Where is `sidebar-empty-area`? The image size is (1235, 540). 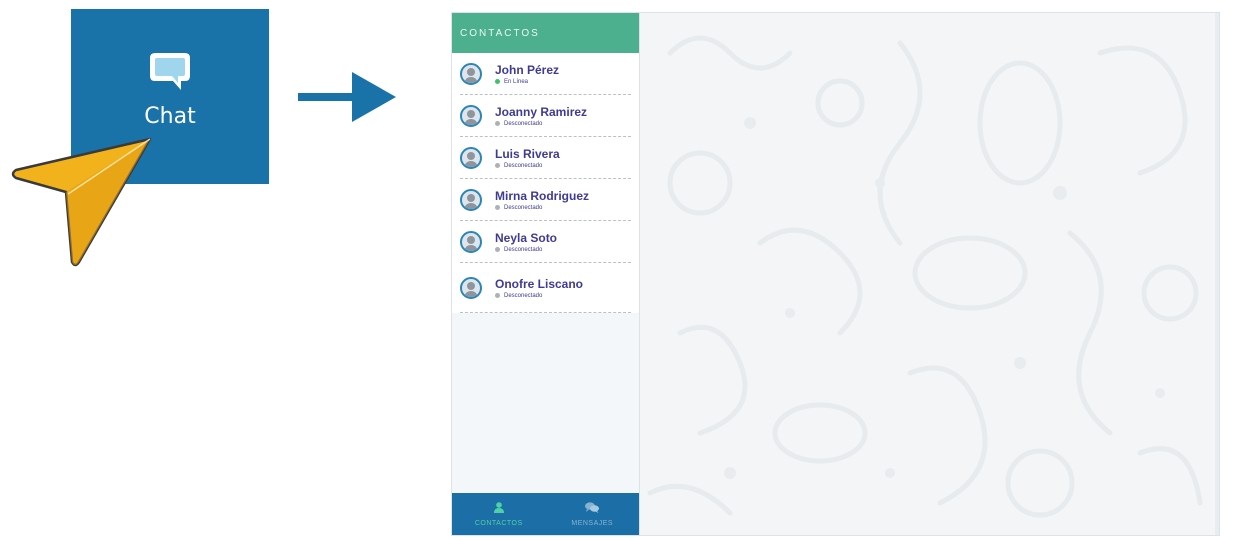
sidebar-empty-area is located at coordinates (545, 403).